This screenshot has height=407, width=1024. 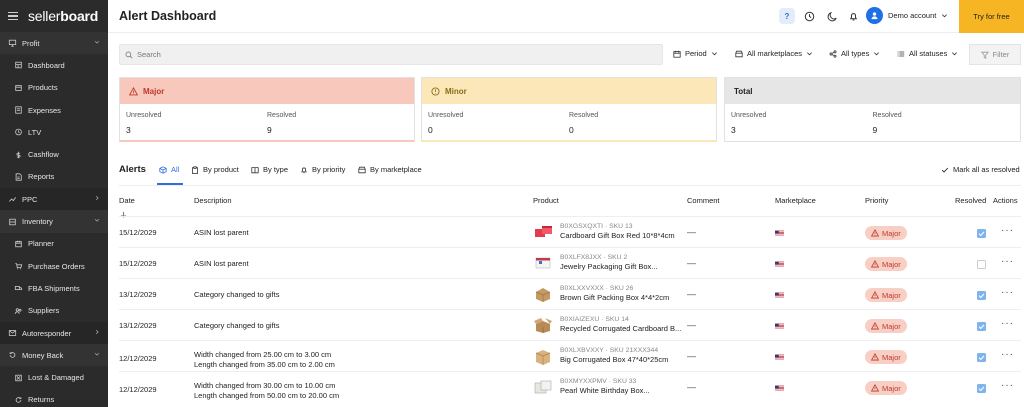 What do you see at coordinates (598, 381) in the screenshot?
I see `row-sku: B0XMYXXPMV · SKU 33` at bounding box center [598, 381].